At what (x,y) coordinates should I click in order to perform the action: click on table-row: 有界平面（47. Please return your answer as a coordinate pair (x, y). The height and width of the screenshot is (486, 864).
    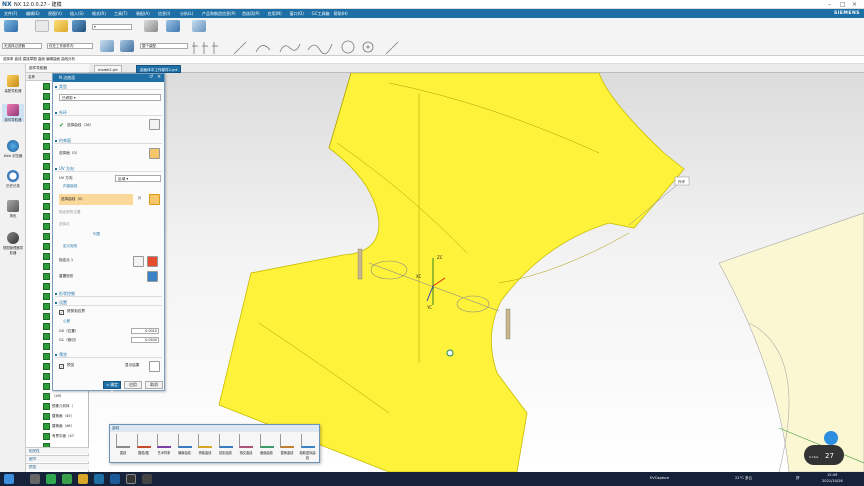
    Looking at the image, I should click on (63, 436).